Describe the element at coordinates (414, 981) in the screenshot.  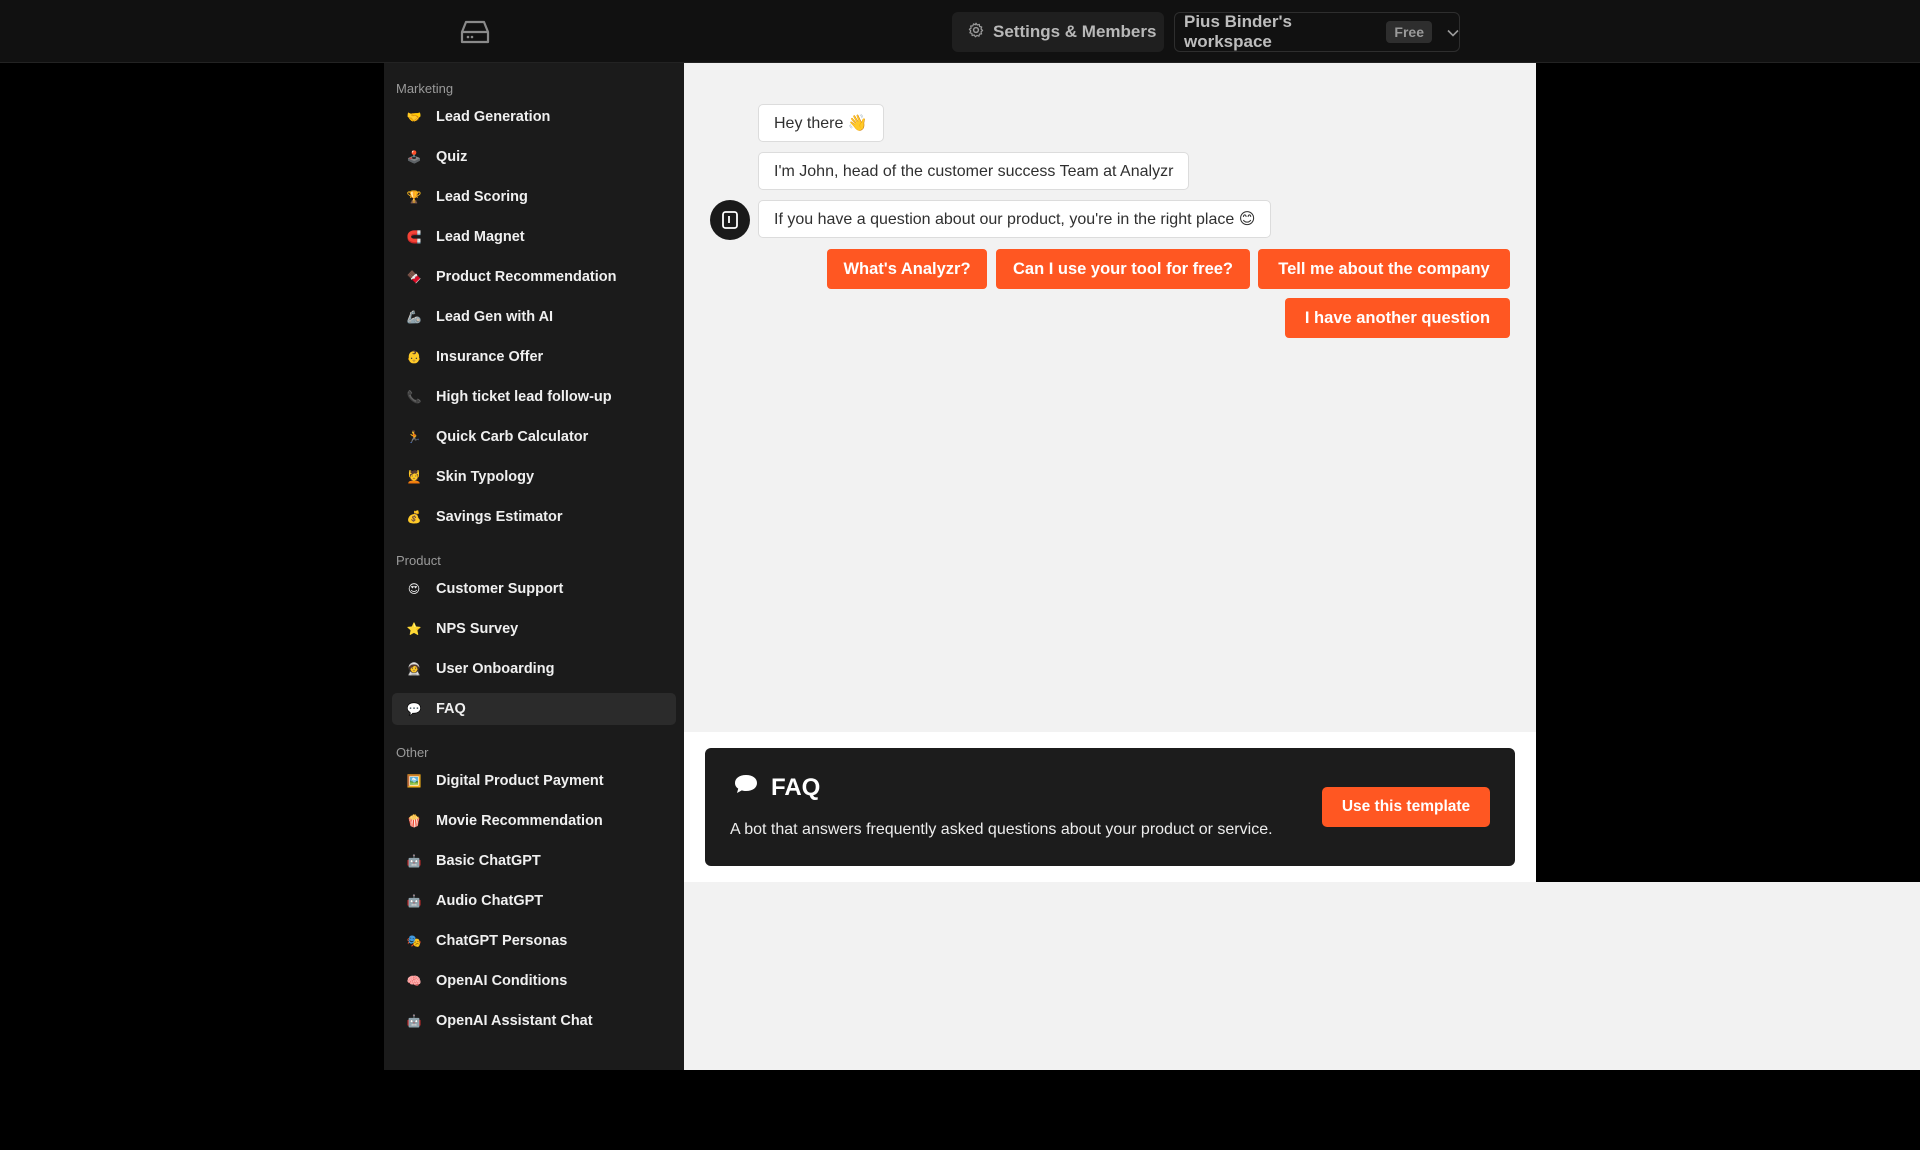
I see `template-emoji-icon: 🧠` at that location.